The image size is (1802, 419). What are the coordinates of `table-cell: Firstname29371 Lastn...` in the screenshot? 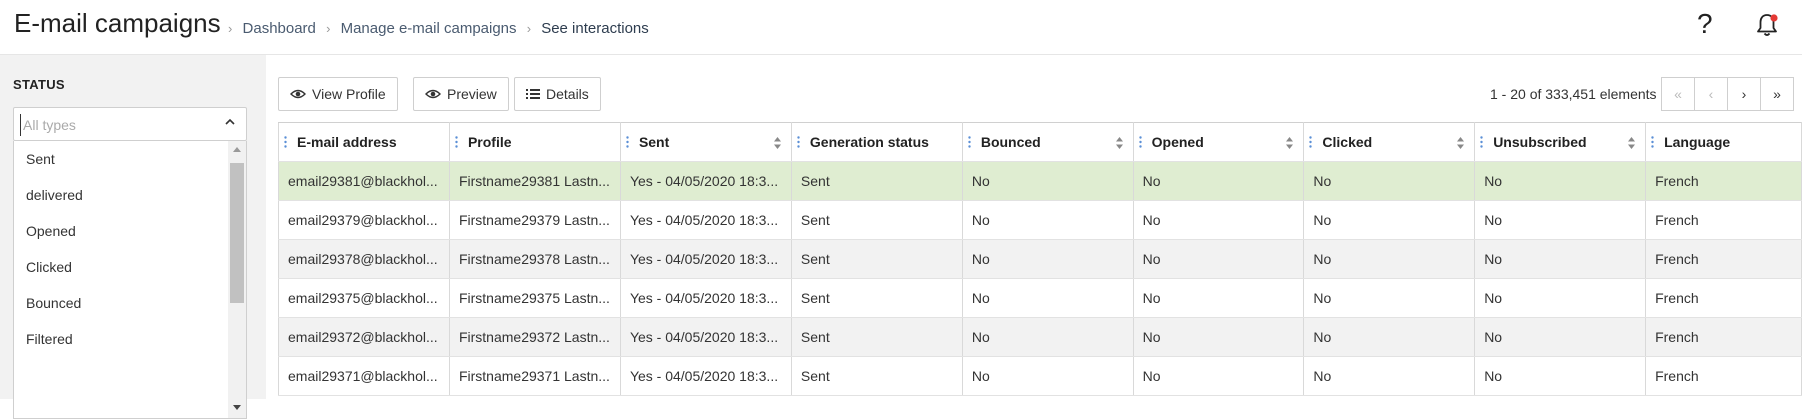 It's located at (535, 376).